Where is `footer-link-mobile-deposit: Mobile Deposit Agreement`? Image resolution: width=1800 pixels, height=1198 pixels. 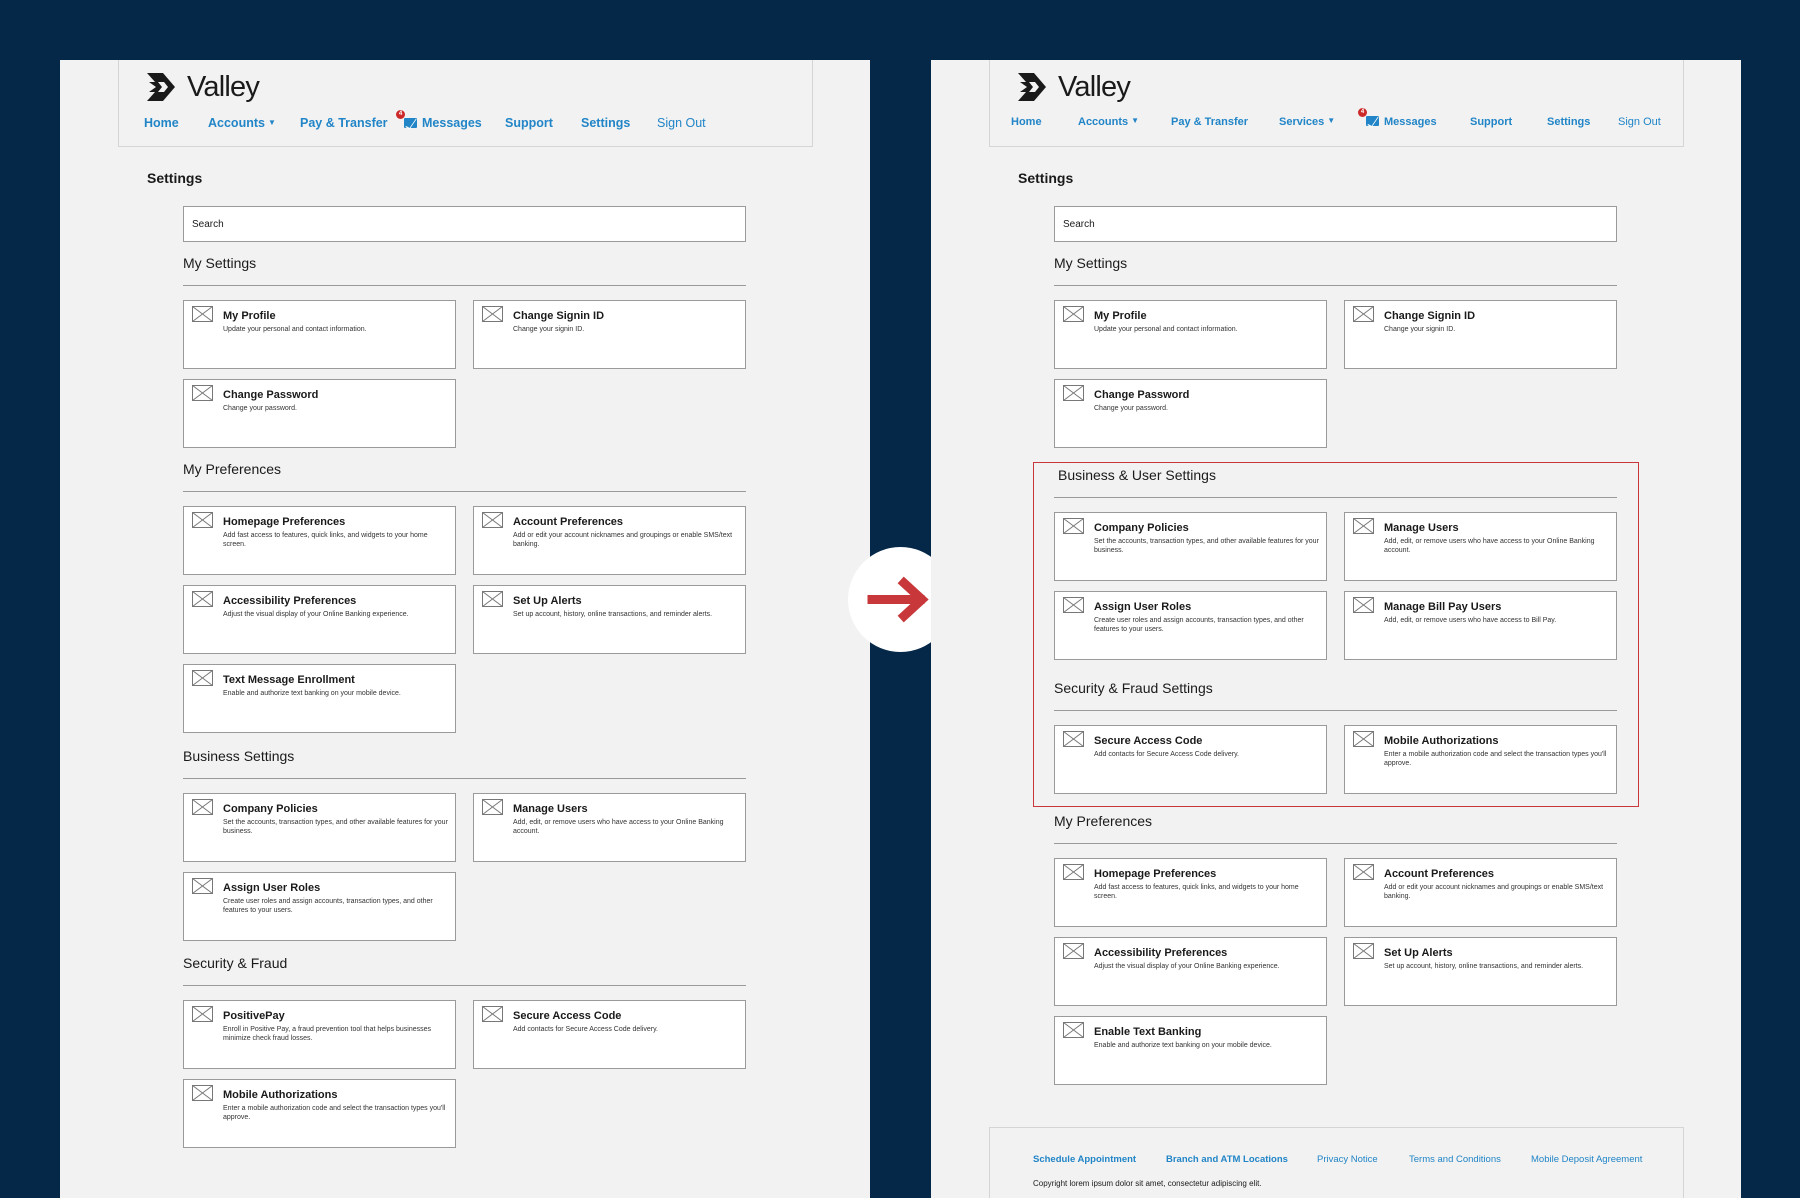
footer-link-mobile-deposit: Mobile Deposit Agreement is located at coordinates (1586, 1159).